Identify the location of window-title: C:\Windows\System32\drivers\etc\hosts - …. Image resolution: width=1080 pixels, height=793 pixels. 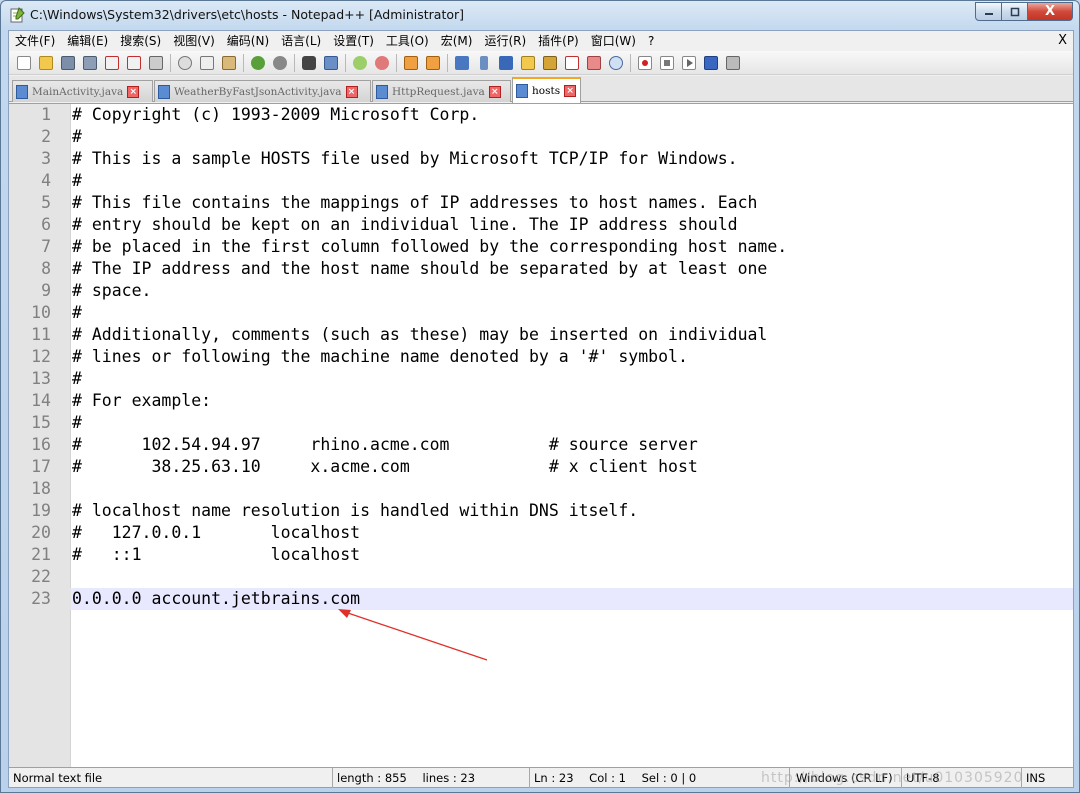
(247, 14).